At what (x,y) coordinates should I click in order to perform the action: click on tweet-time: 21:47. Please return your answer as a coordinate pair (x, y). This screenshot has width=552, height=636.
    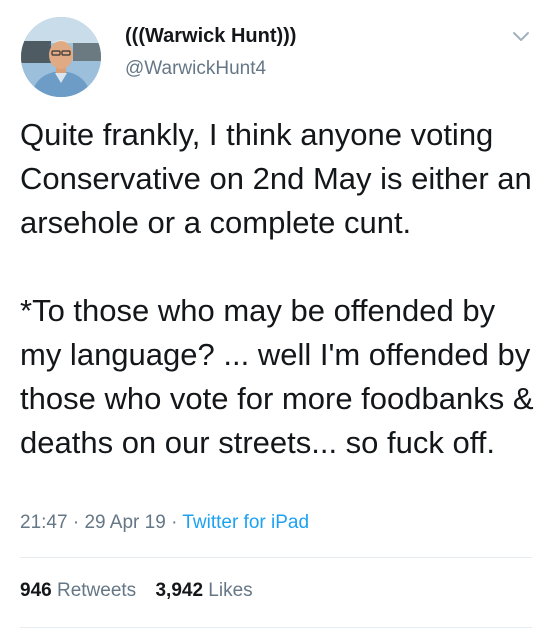
    Looking at the image, I should click on (44, 522).